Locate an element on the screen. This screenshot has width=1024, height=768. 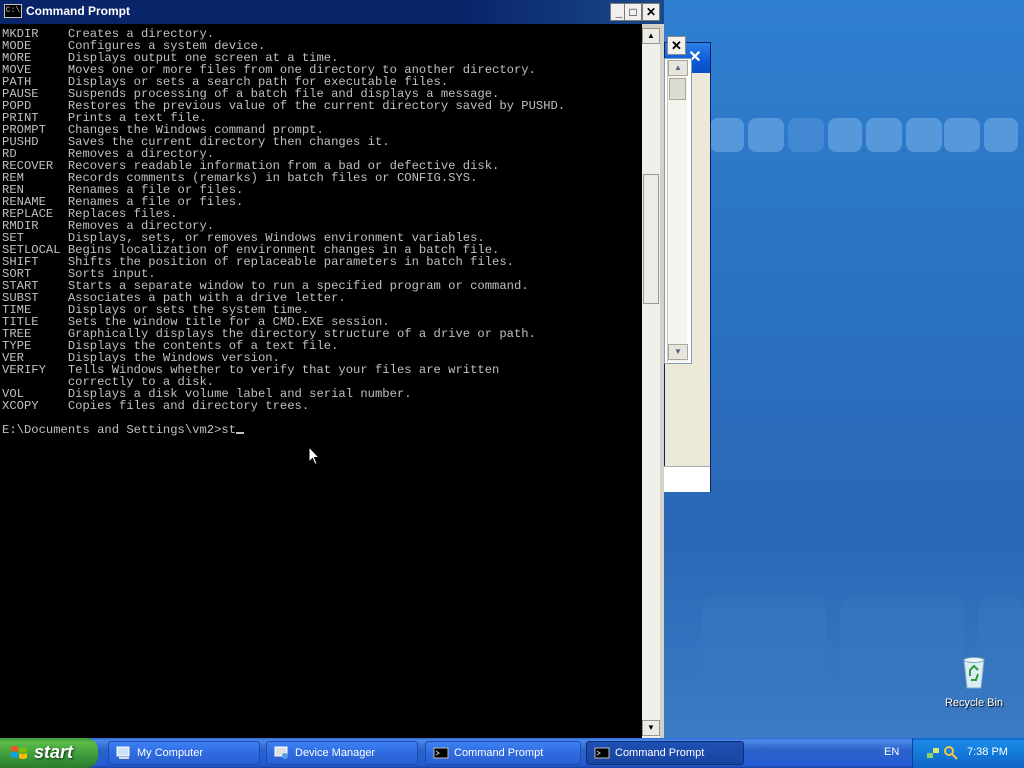
cmd-icon: C:\ is located at coordinates (13, 11).